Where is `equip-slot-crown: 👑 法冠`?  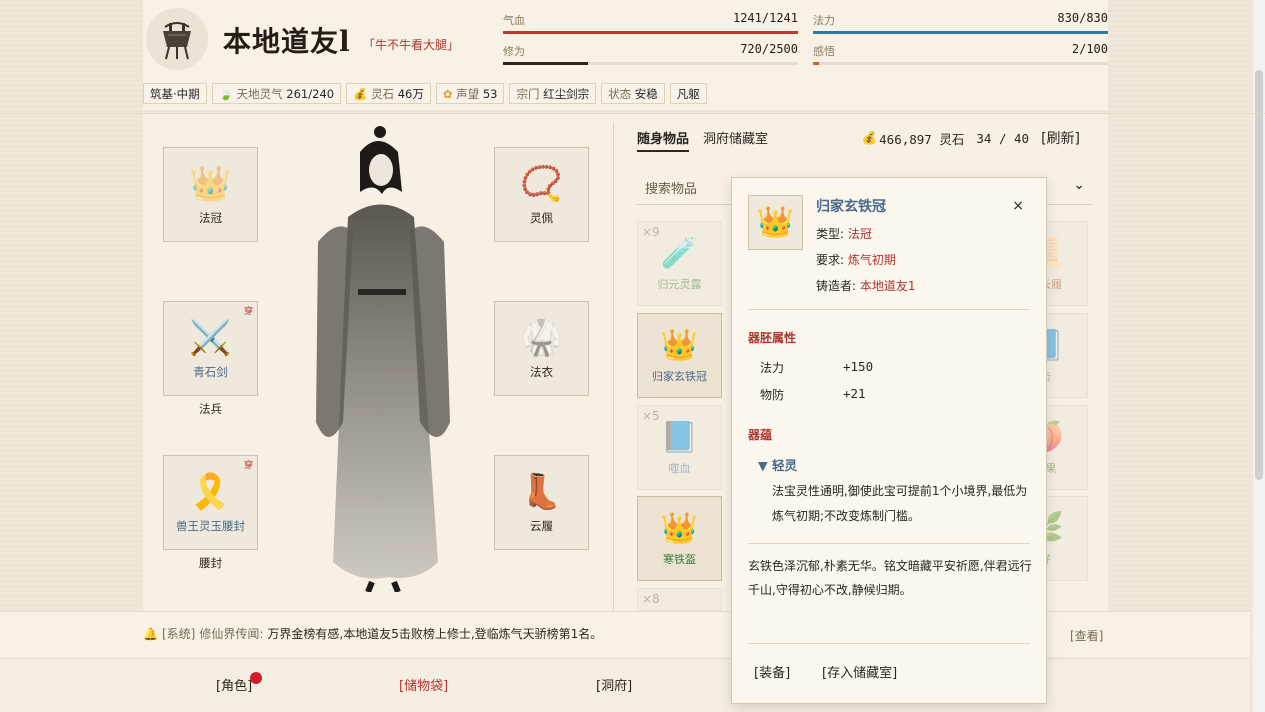 equip-slot-crown: 👑 法冠 is located at coordinates (210, 194).